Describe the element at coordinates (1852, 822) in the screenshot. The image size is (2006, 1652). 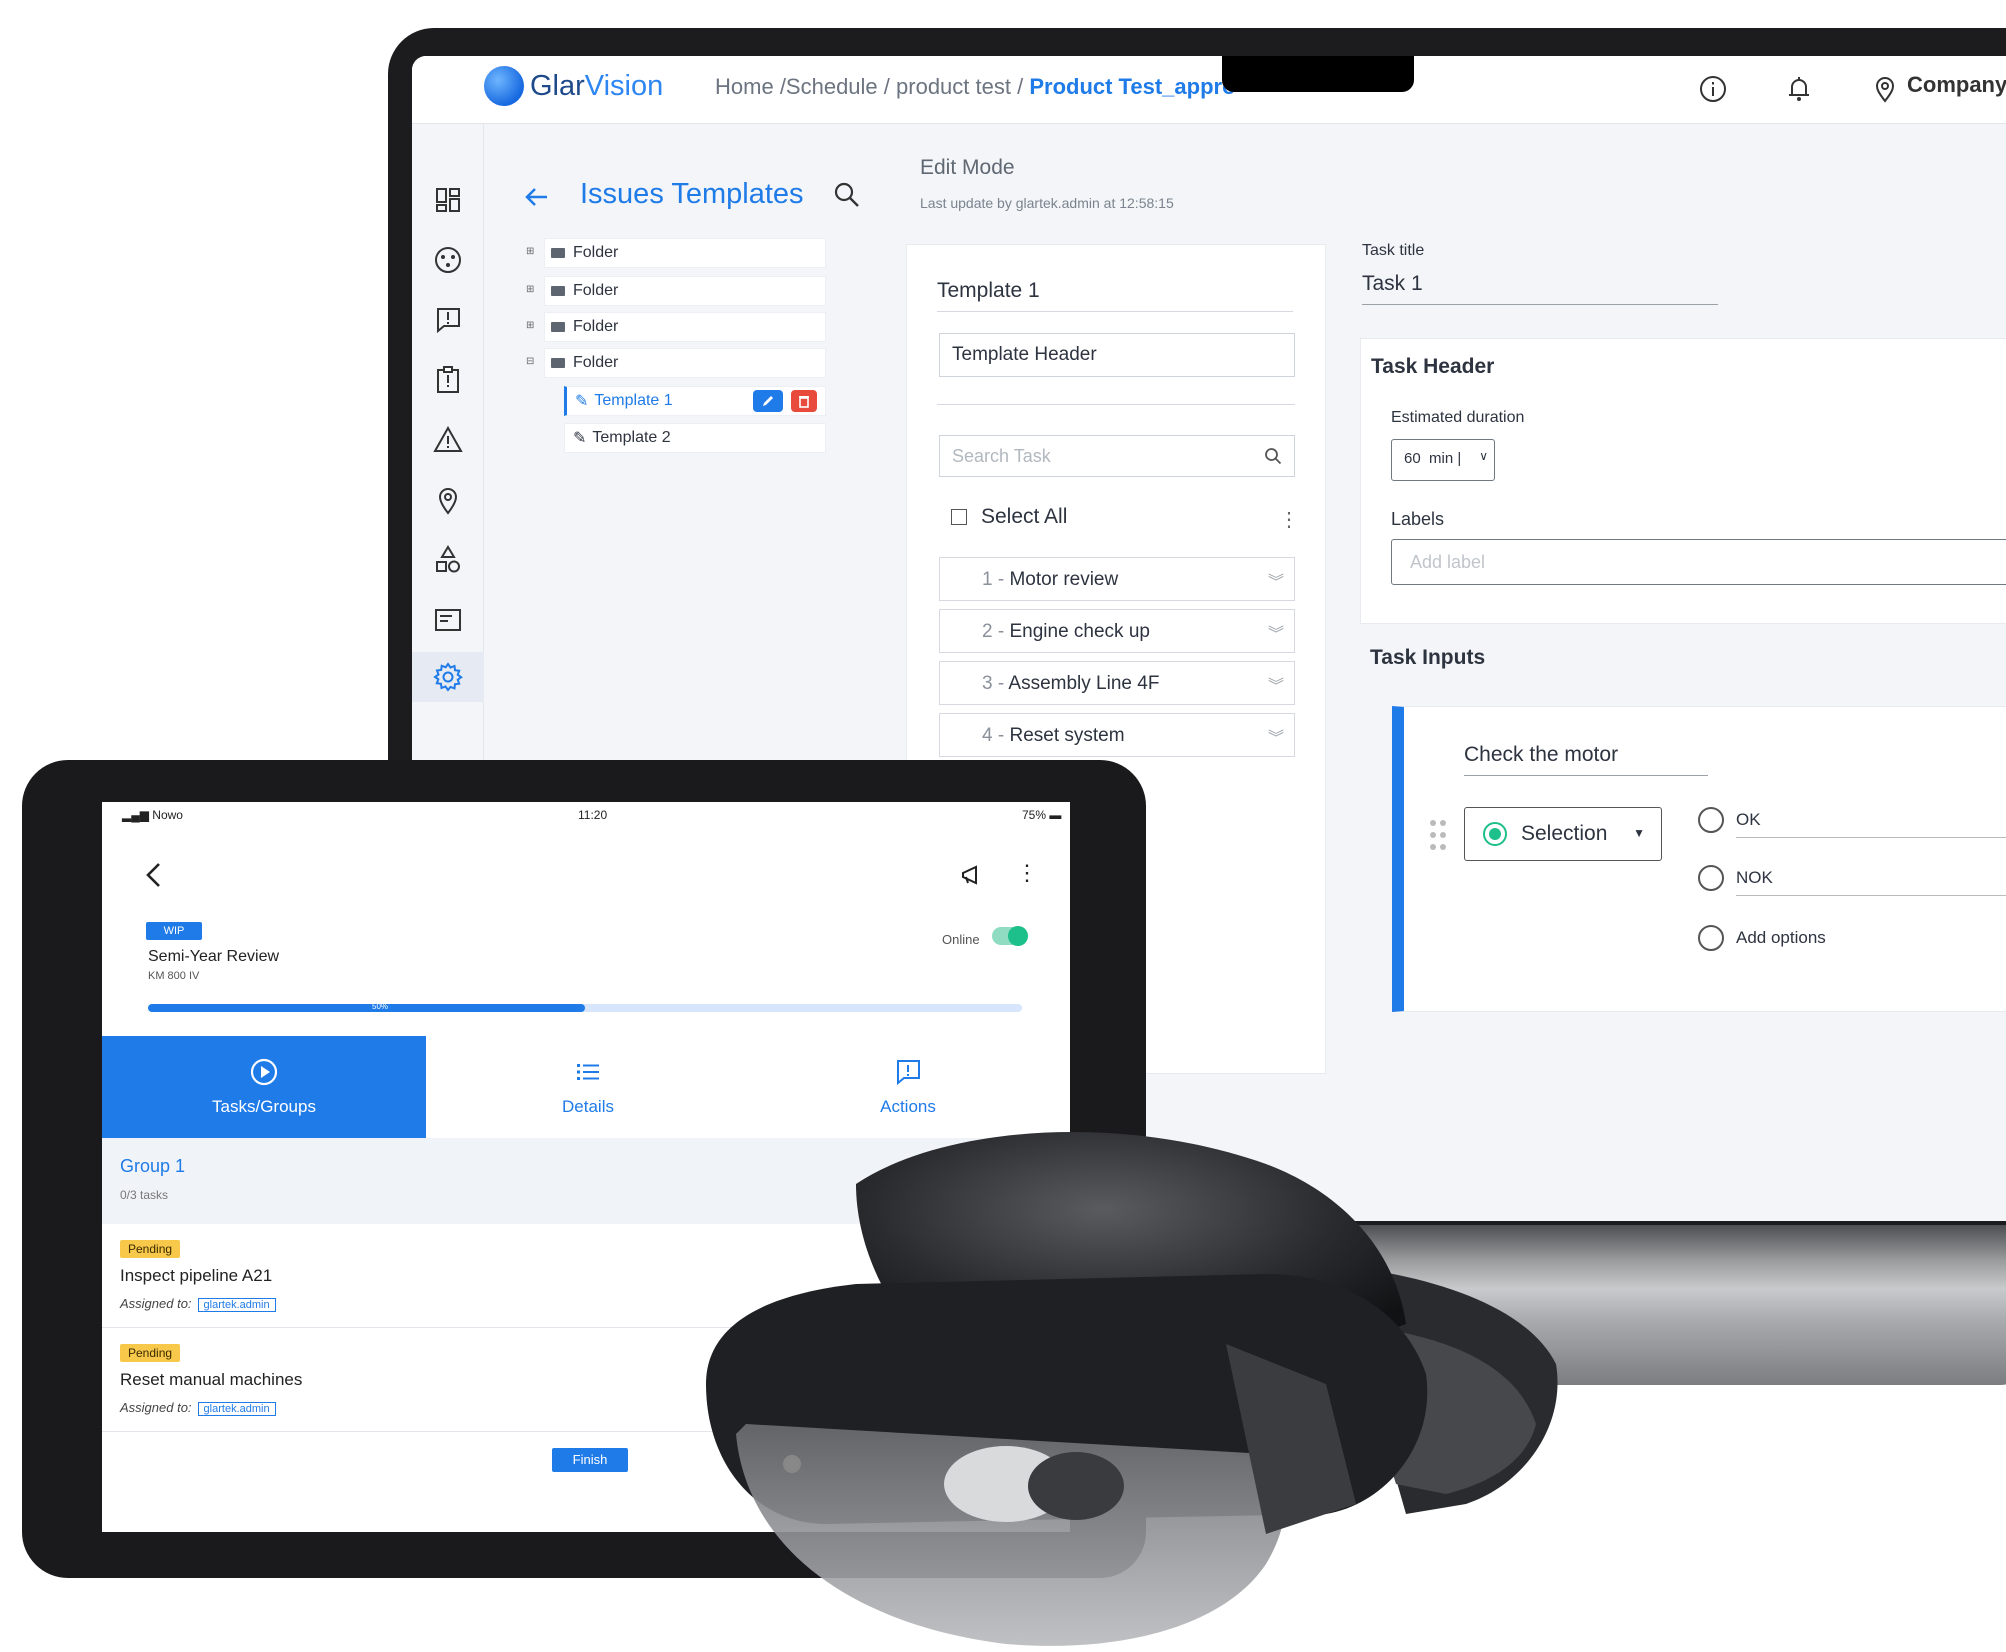
I see `option-ok: OK` at that location.